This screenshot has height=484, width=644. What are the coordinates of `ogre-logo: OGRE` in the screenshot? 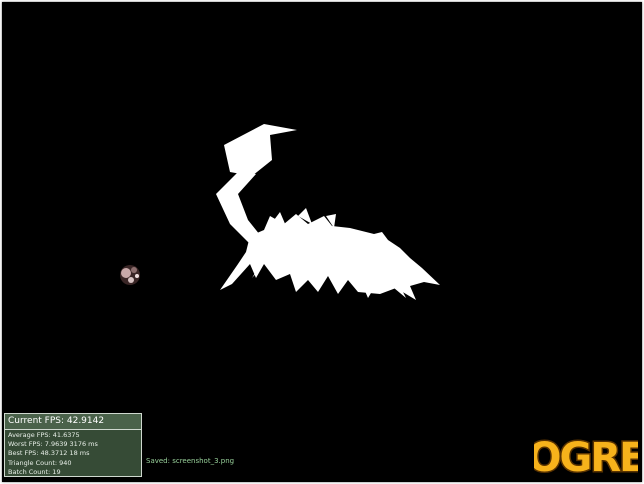 It's located at (586, 456).